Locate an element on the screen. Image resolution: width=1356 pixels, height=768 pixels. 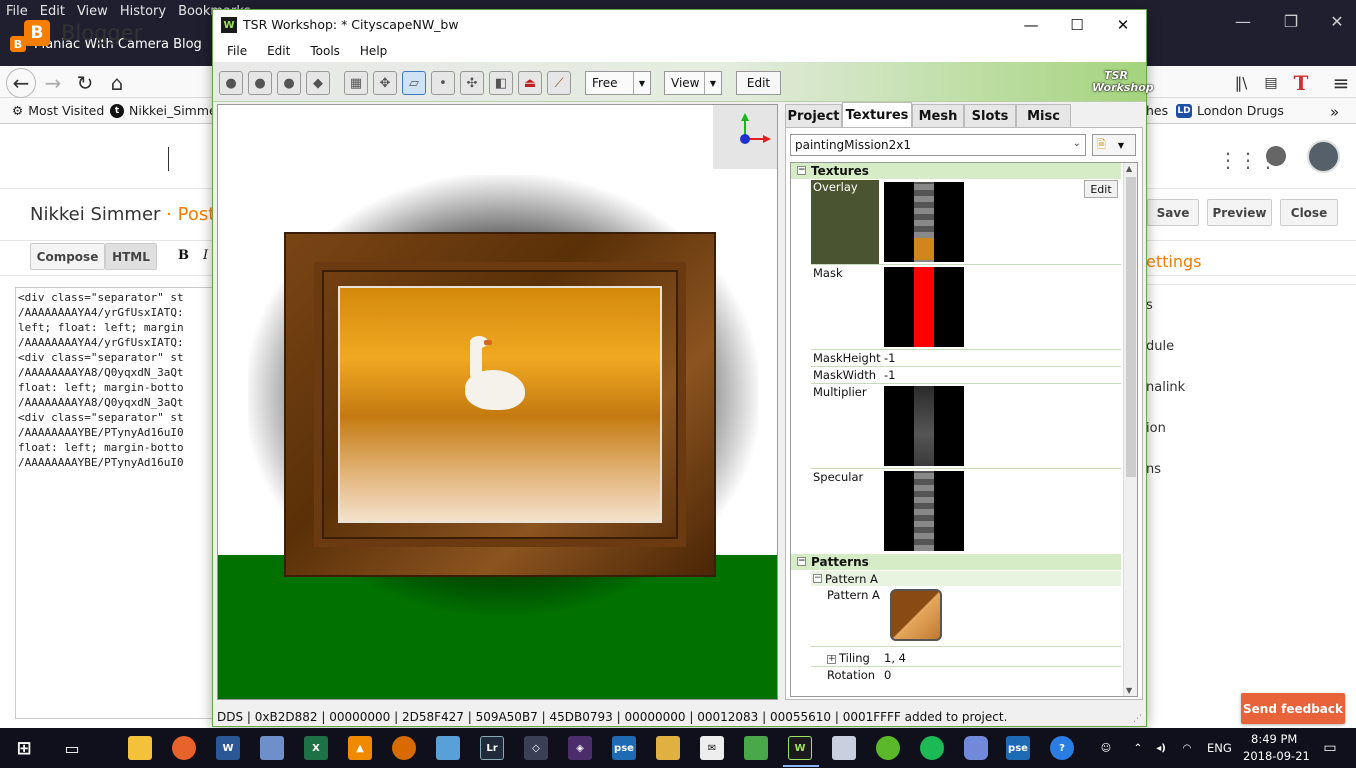
settings-item-labels: s is located at coordinates (1149, 305).